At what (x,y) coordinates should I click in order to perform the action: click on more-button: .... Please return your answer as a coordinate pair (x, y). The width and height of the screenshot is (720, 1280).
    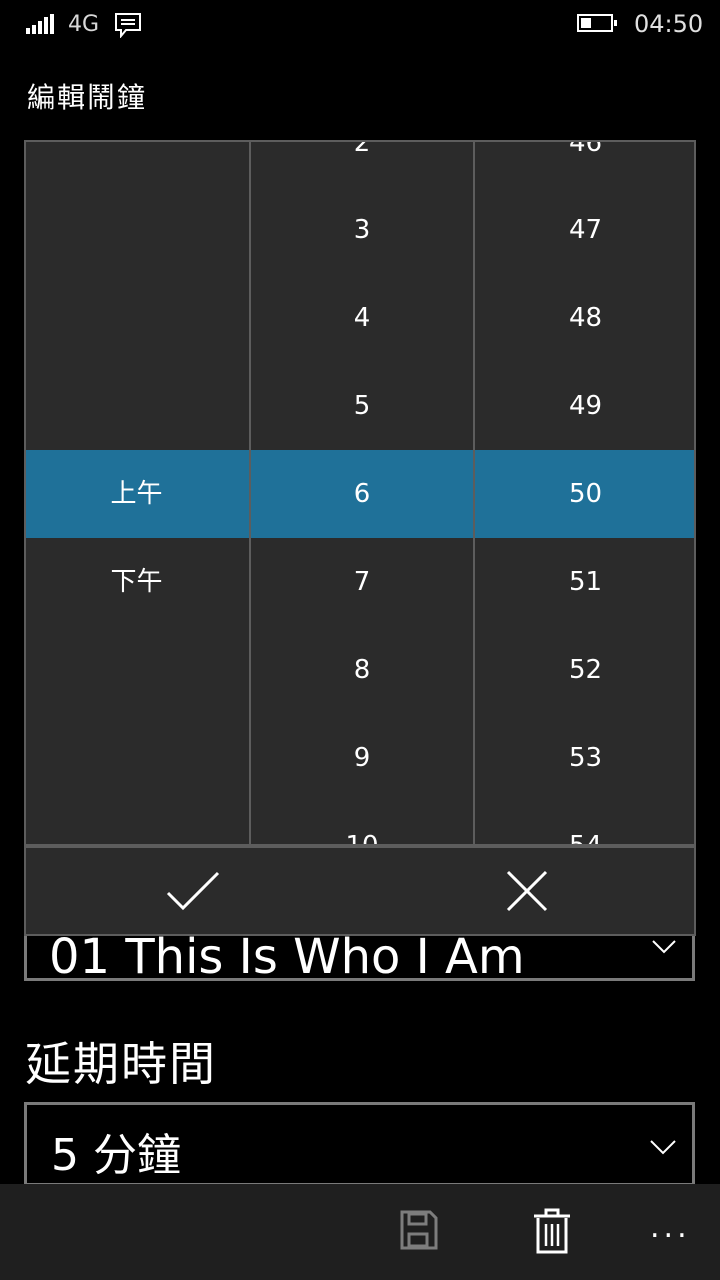
    Looking at the image, I should click on (670, 1227).